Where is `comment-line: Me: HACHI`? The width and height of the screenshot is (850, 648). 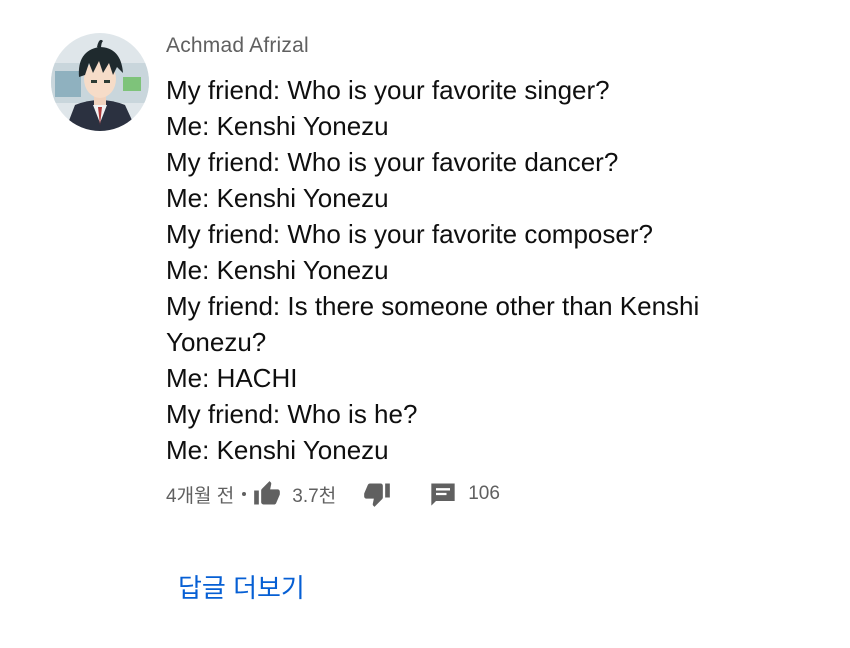 comment-line: Me: HACHI is located at coordinates (232, 378).